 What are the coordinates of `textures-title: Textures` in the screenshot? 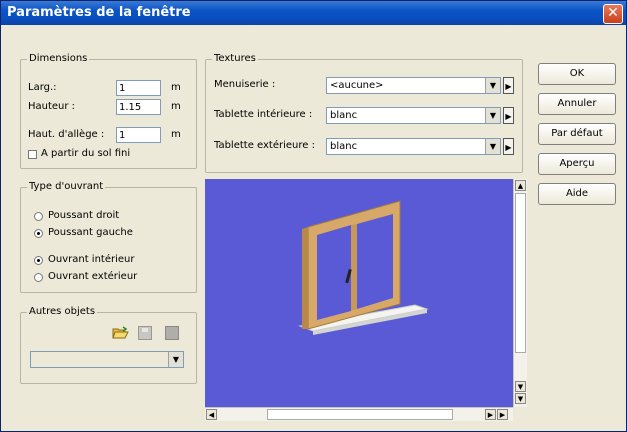 It's located at (235, 58).